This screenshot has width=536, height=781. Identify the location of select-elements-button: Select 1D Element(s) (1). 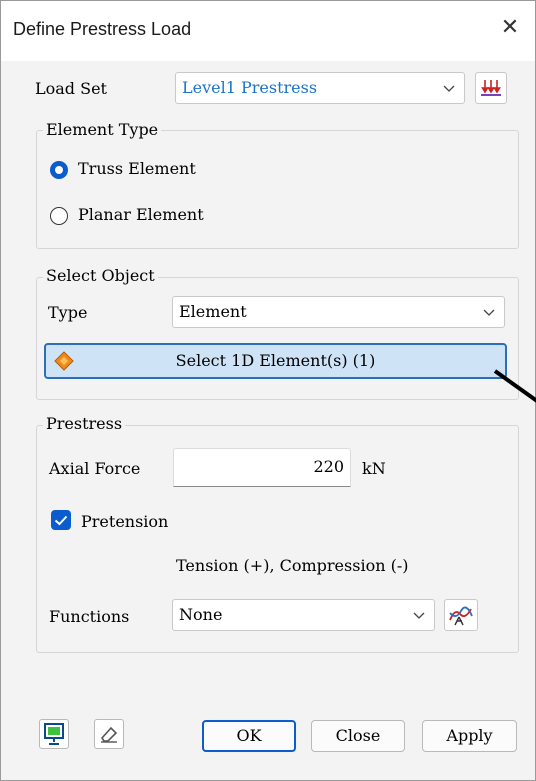
(275, 361).